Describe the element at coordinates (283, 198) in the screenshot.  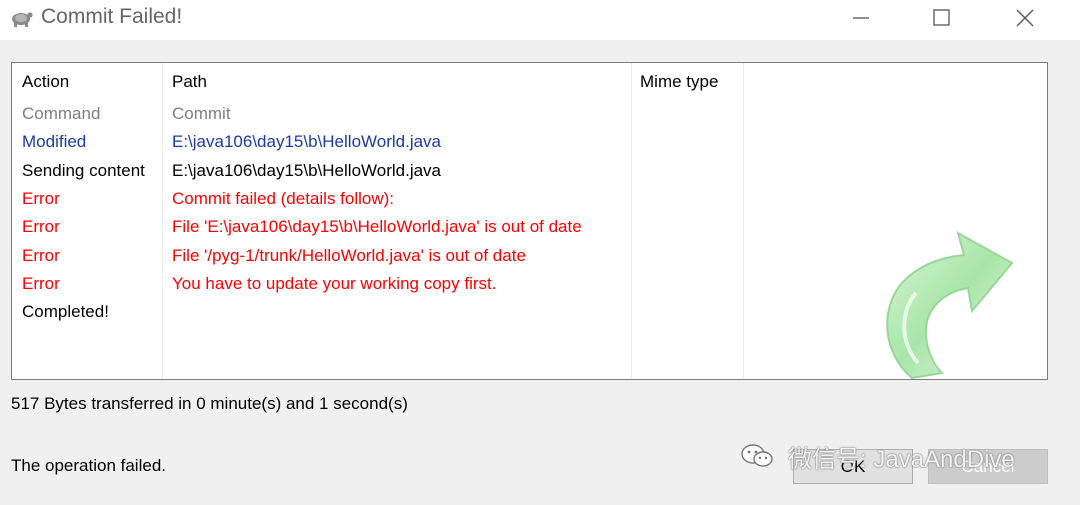
I see `log-path: Commit failed (details follow):` at that location.